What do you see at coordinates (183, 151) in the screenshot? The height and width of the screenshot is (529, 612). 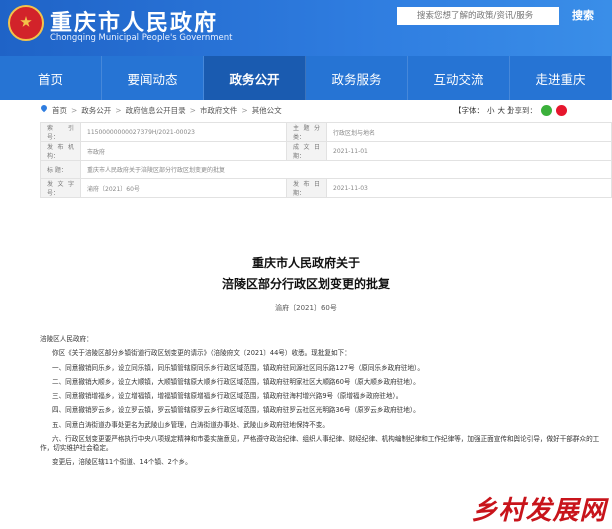 I see `issuer-value: 市政府` at bounding box center [183, 151].